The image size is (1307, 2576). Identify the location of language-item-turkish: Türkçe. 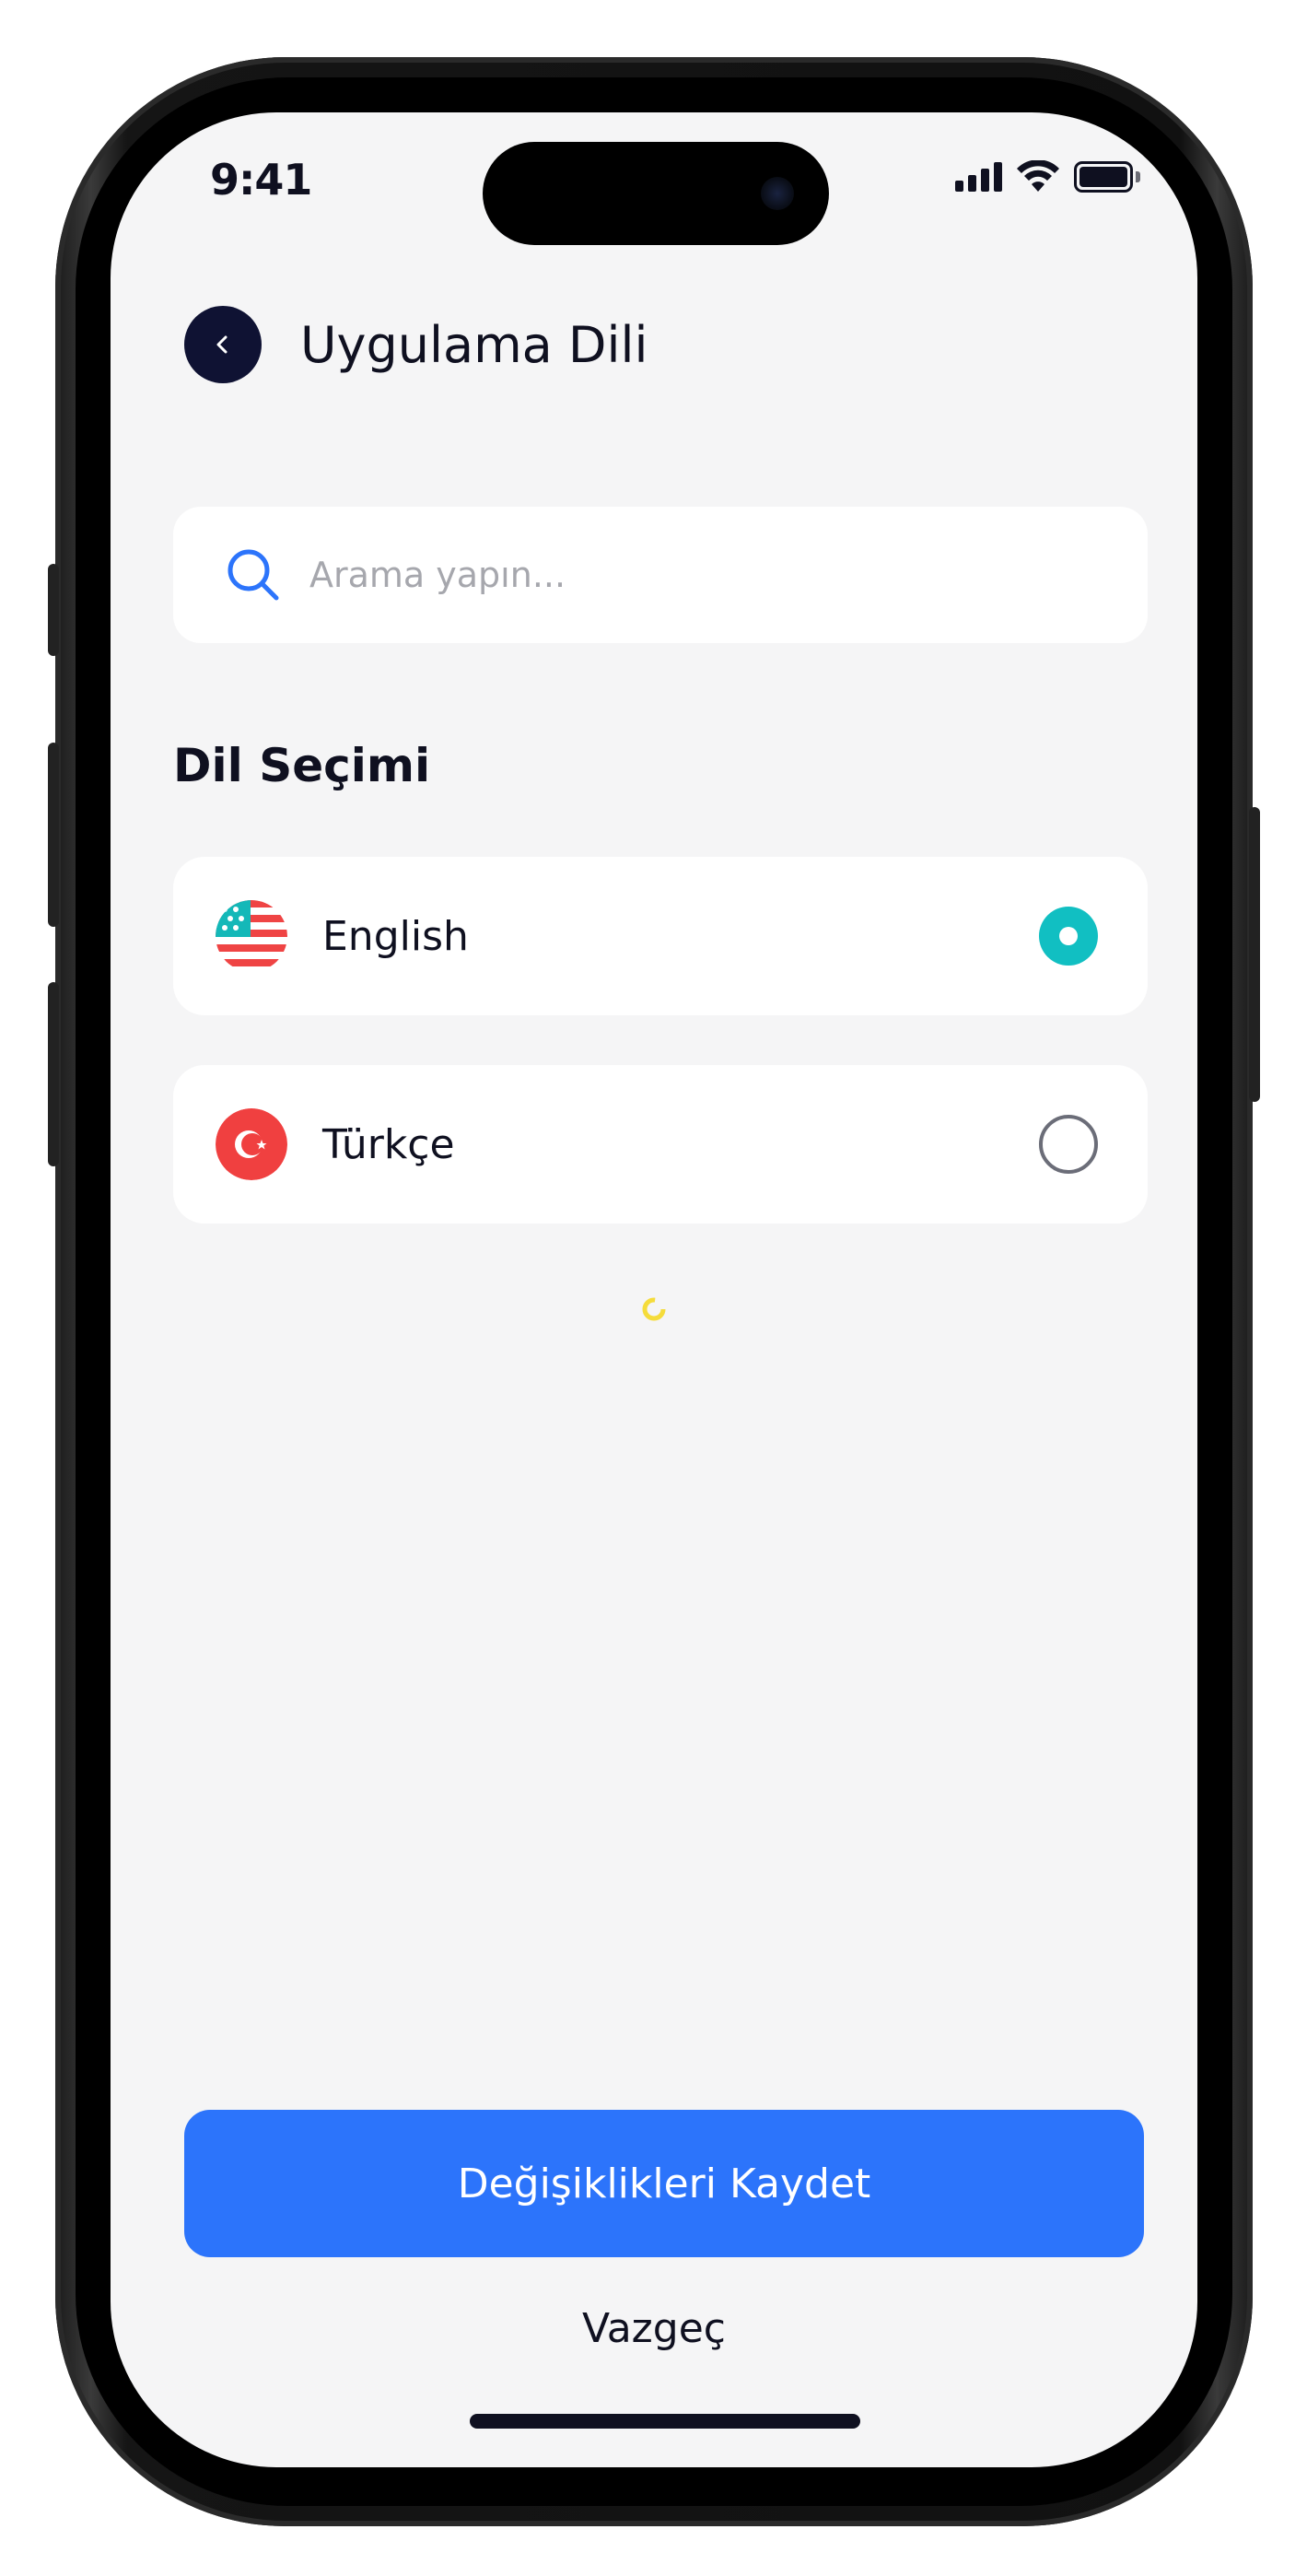
(660, 1144).